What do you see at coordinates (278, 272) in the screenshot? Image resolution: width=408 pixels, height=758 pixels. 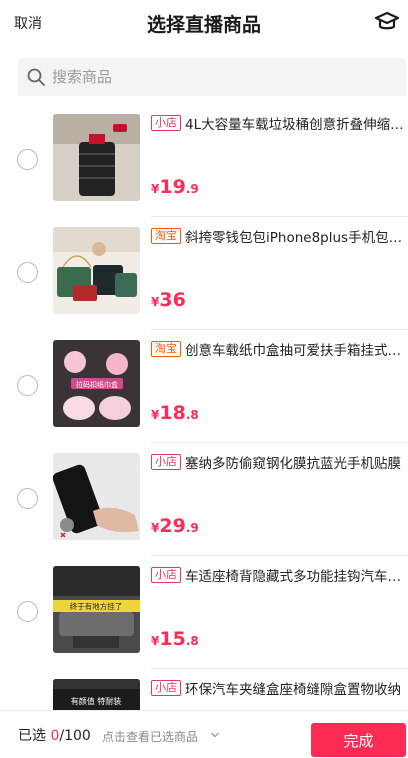 I see `product-info: 淘宝 斜挎零钱包包iPhone8plus手机包女士 ¥36` at bounding box center [278, 272].